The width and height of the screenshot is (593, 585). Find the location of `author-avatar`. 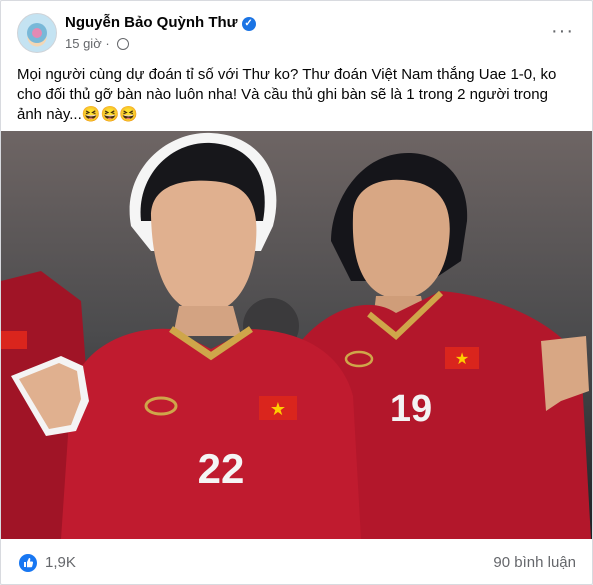

author-avatar is located at coordinates (37, 33).